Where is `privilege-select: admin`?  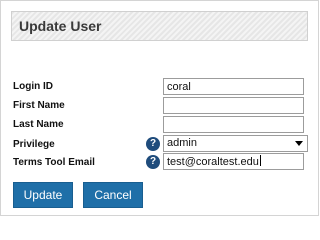 privilege-select: admin is located at coordinates (235, 143).